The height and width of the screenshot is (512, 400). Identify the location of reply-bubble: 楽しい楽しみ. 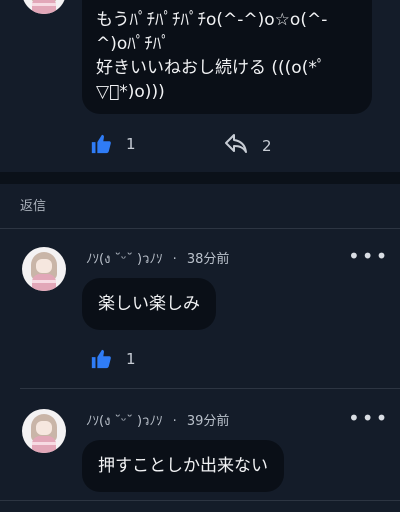
(149, 304).